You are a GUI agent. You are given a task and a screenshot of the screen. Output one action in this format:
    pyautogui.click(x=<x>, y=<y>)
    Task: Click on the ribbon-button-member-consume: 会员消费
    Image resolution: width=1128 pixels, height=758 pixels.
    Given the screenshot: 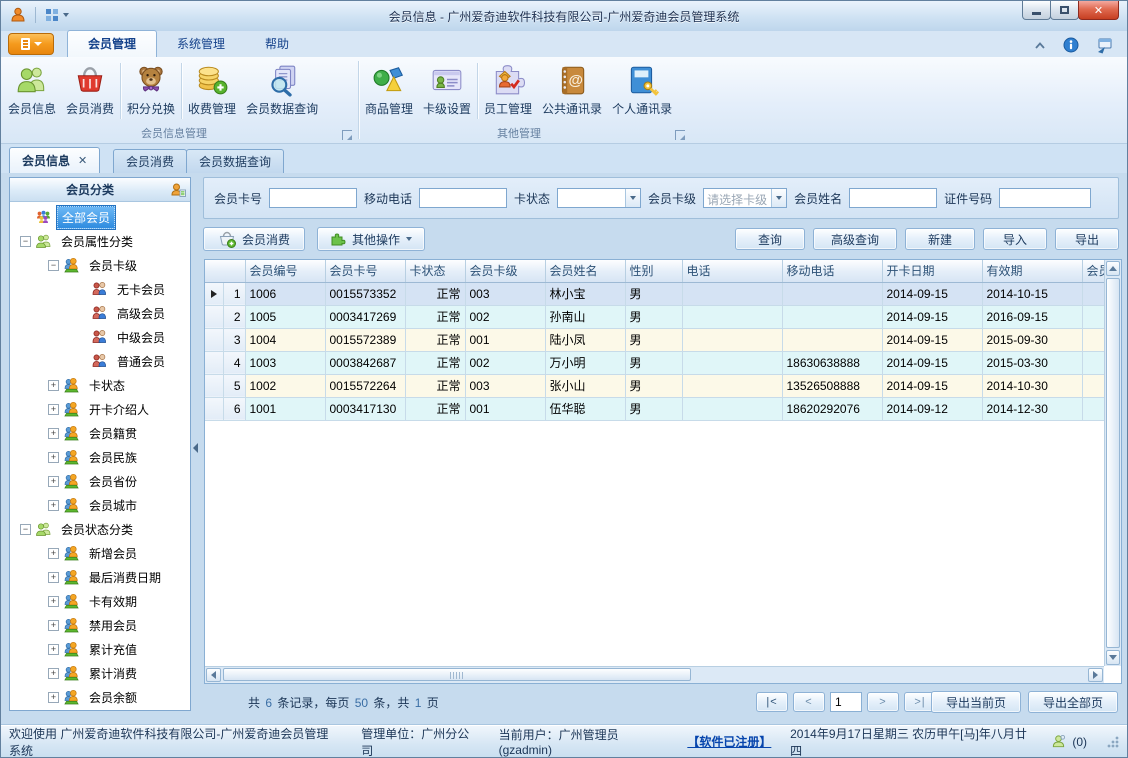 What is the action you would take?
    pyautogui.click(x=90, y=91)
    